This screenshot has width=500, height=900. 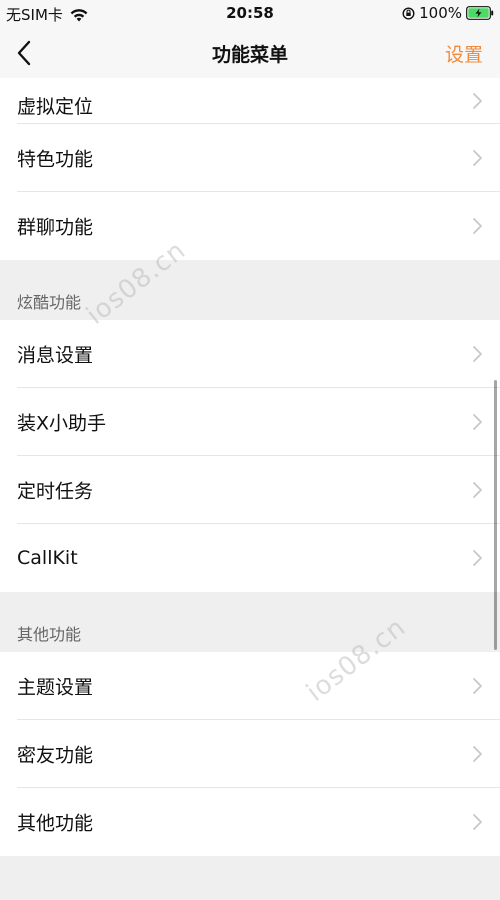 What do you see at coordinates (55, 355) in the screenshot?
I see `list-item-label: 消息设置` at bounding box center [55, 355].